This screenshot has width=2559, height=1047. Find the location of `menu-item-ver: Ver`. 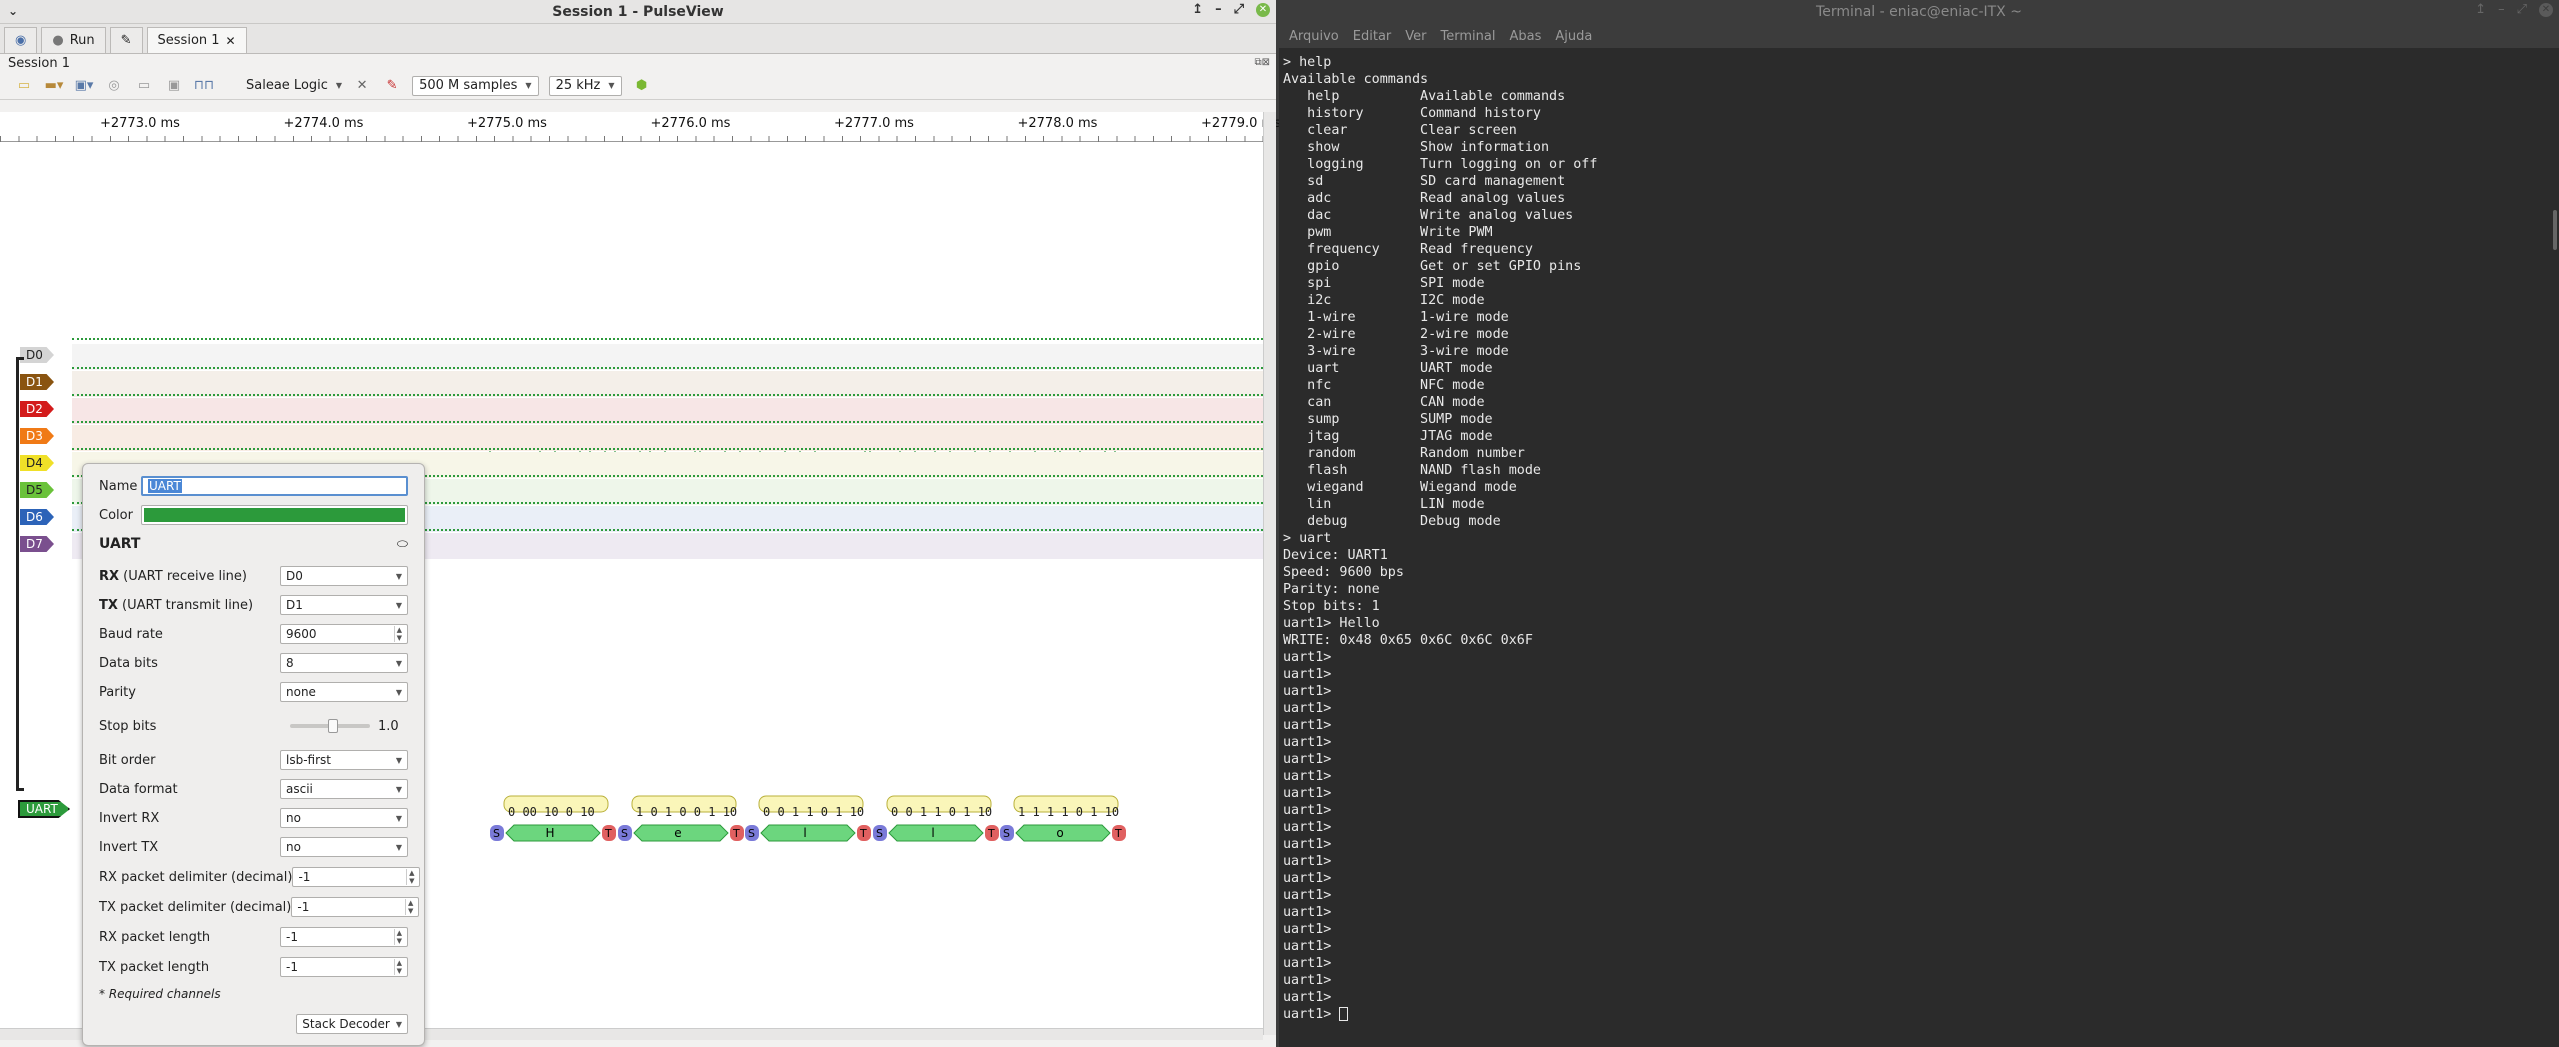

menu-item-ver: Ver is located at coordinates (1415, 36).